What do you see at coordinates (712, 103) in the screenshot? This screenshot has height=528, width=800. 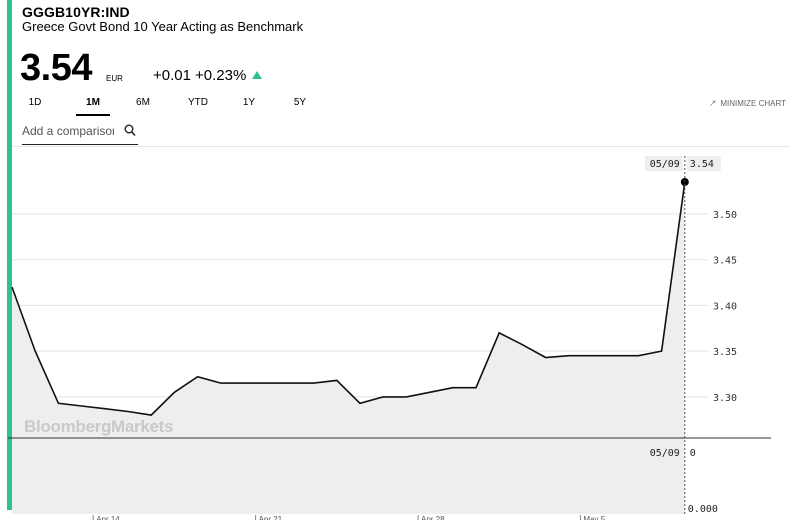 I see `minimize-icon: ↗` at bounding box center [712, 103].